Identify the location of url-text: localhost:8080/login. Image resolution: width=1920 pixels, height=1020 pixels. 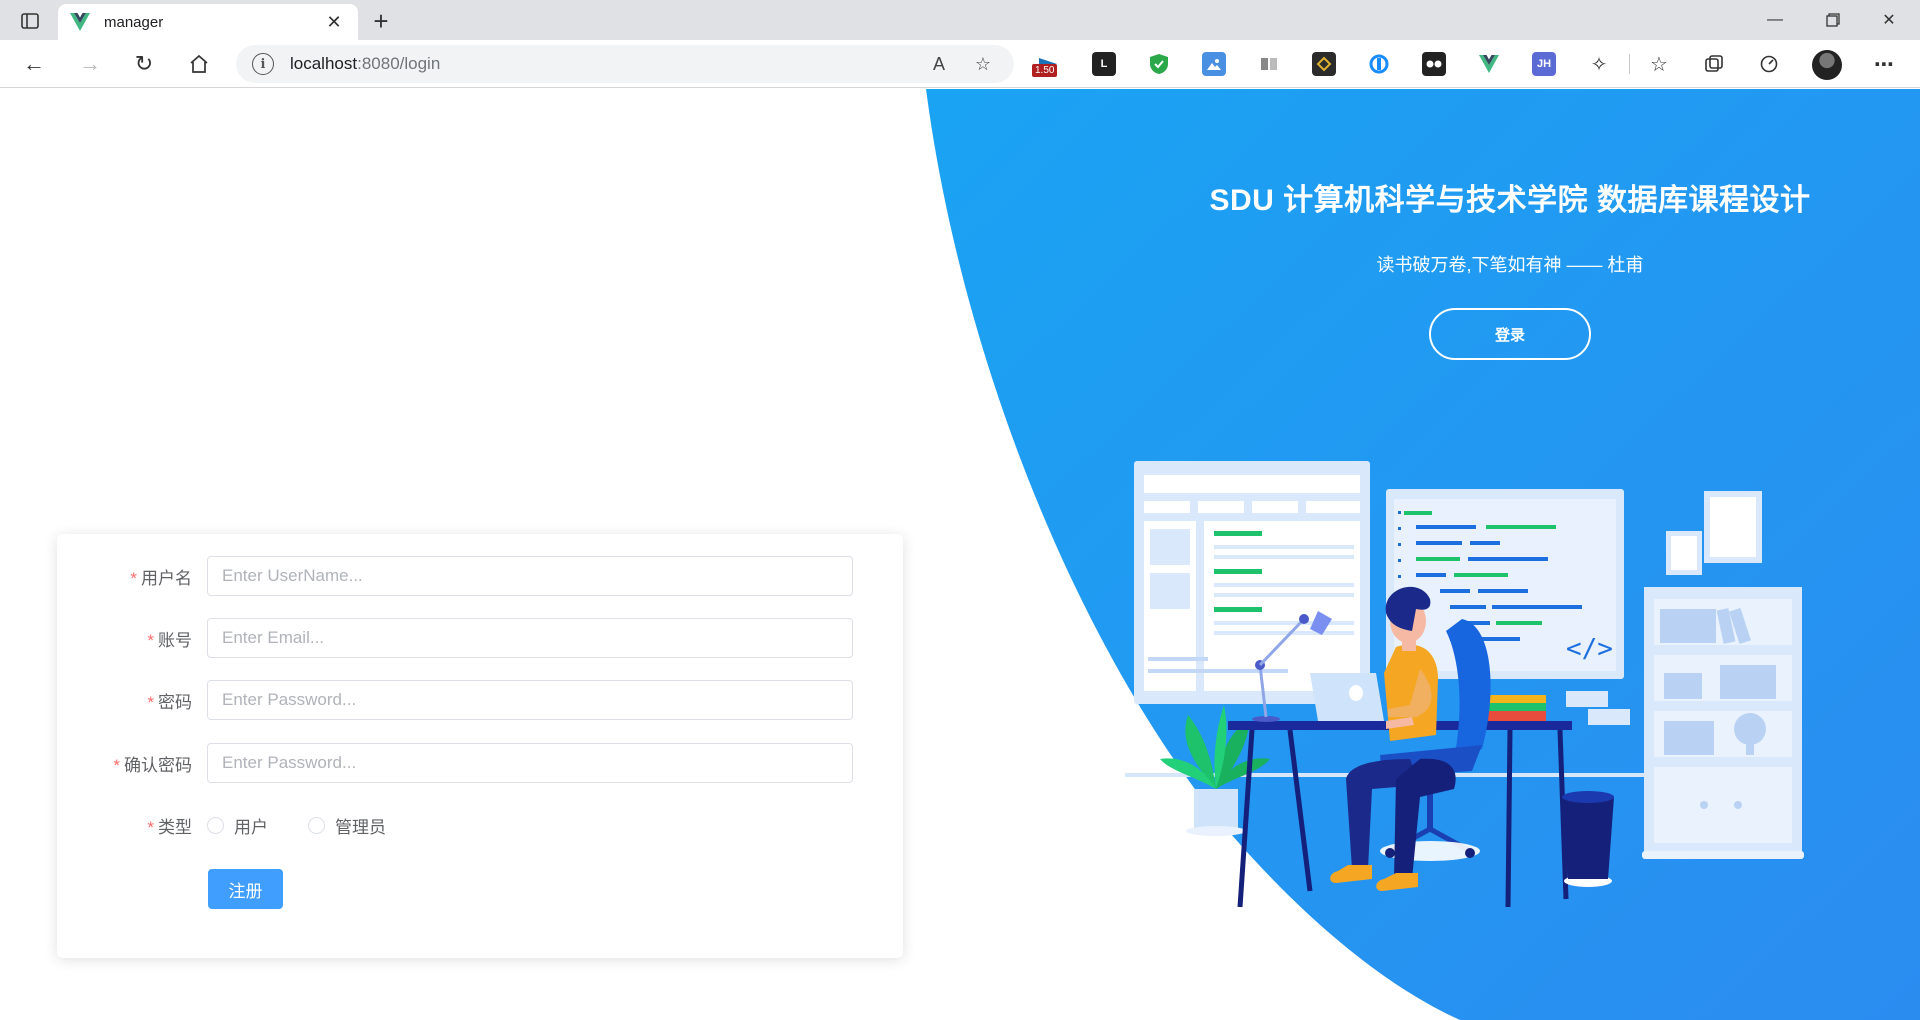
(600, 64).